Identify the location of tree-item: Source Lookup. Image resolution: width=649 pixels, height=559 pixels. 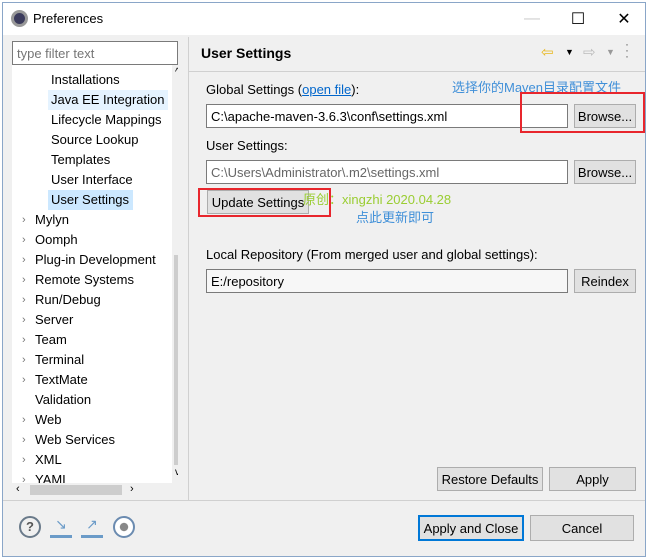
(95, 140).